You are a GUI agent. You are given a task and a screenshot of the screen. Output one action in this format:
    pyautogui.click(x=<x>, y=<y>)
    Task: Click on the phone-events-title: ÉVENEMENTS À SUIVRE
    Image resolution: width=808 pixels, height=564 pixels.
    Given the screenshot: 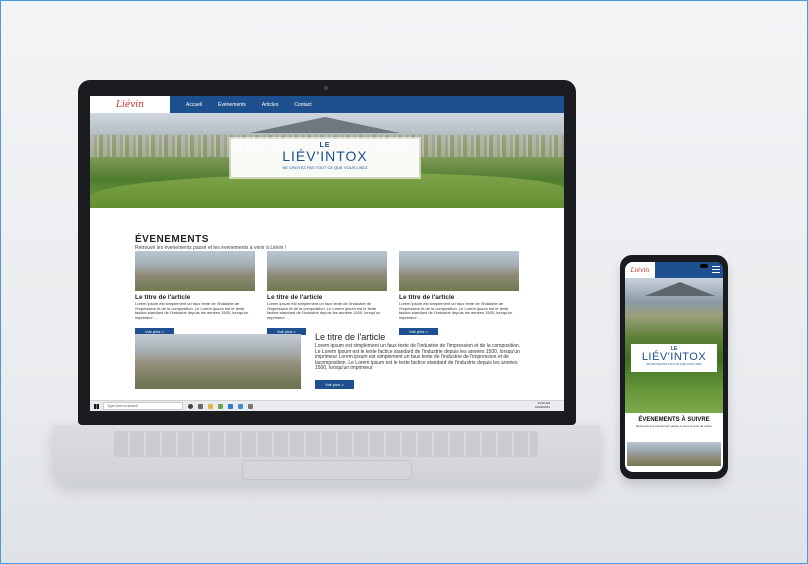 What is the action you would take?
    pyautogui.click(x=674, y=420)
    